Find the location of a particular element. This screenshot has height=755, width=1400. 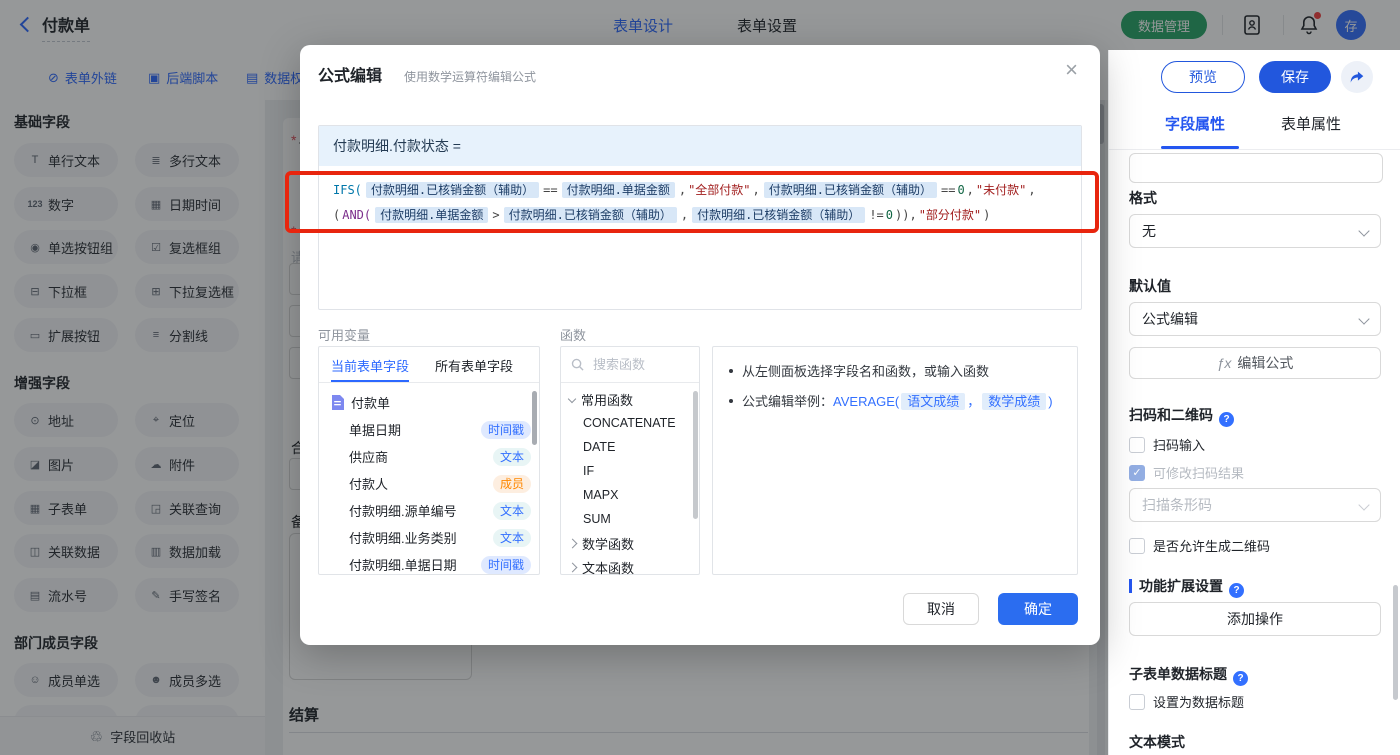

save-button: 保存 is located at coordinates (1295, 77).